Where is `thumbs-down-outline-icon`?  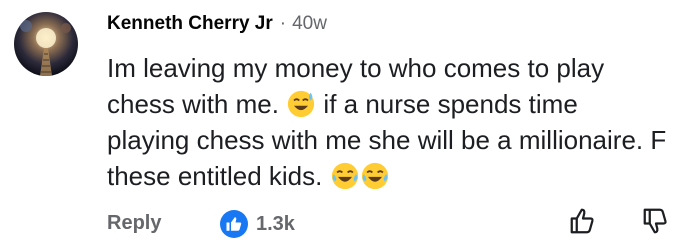
thumbs-down-outline-icon is located at coordinates (655, 221).